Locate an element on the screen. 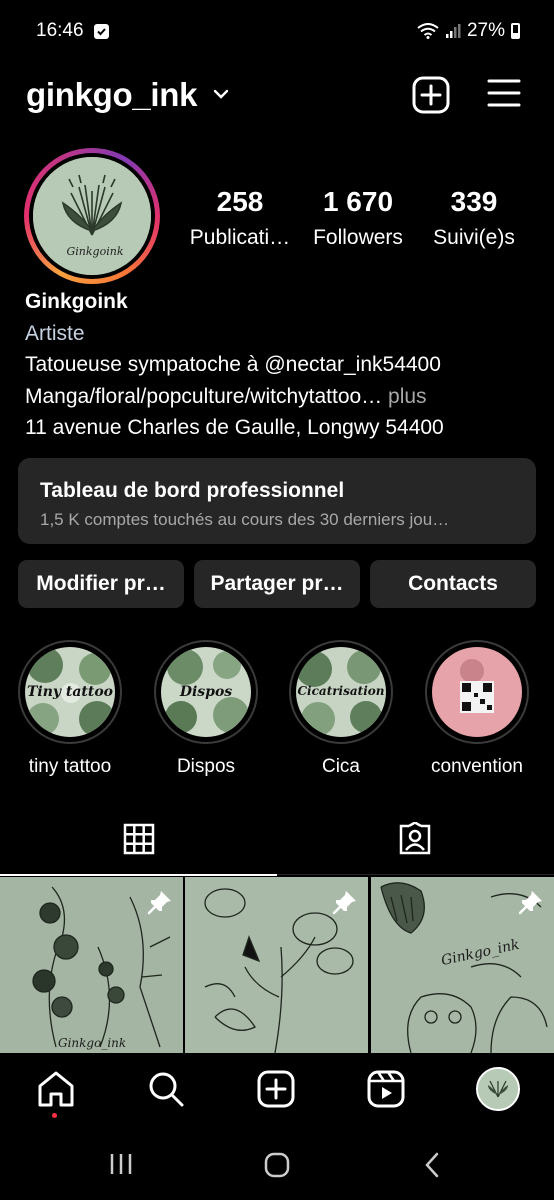 The height and width of the screenshot is (1200, 554). posts-count: 258 is located at coordinates (240, 201).